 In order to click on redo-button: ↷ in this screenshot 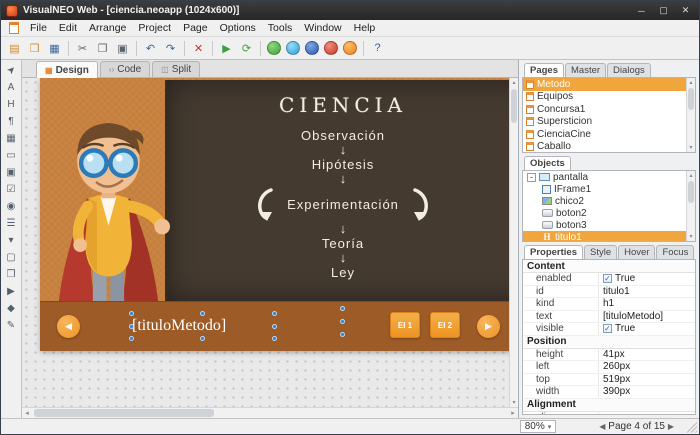, I will do `click(170, 48)`.